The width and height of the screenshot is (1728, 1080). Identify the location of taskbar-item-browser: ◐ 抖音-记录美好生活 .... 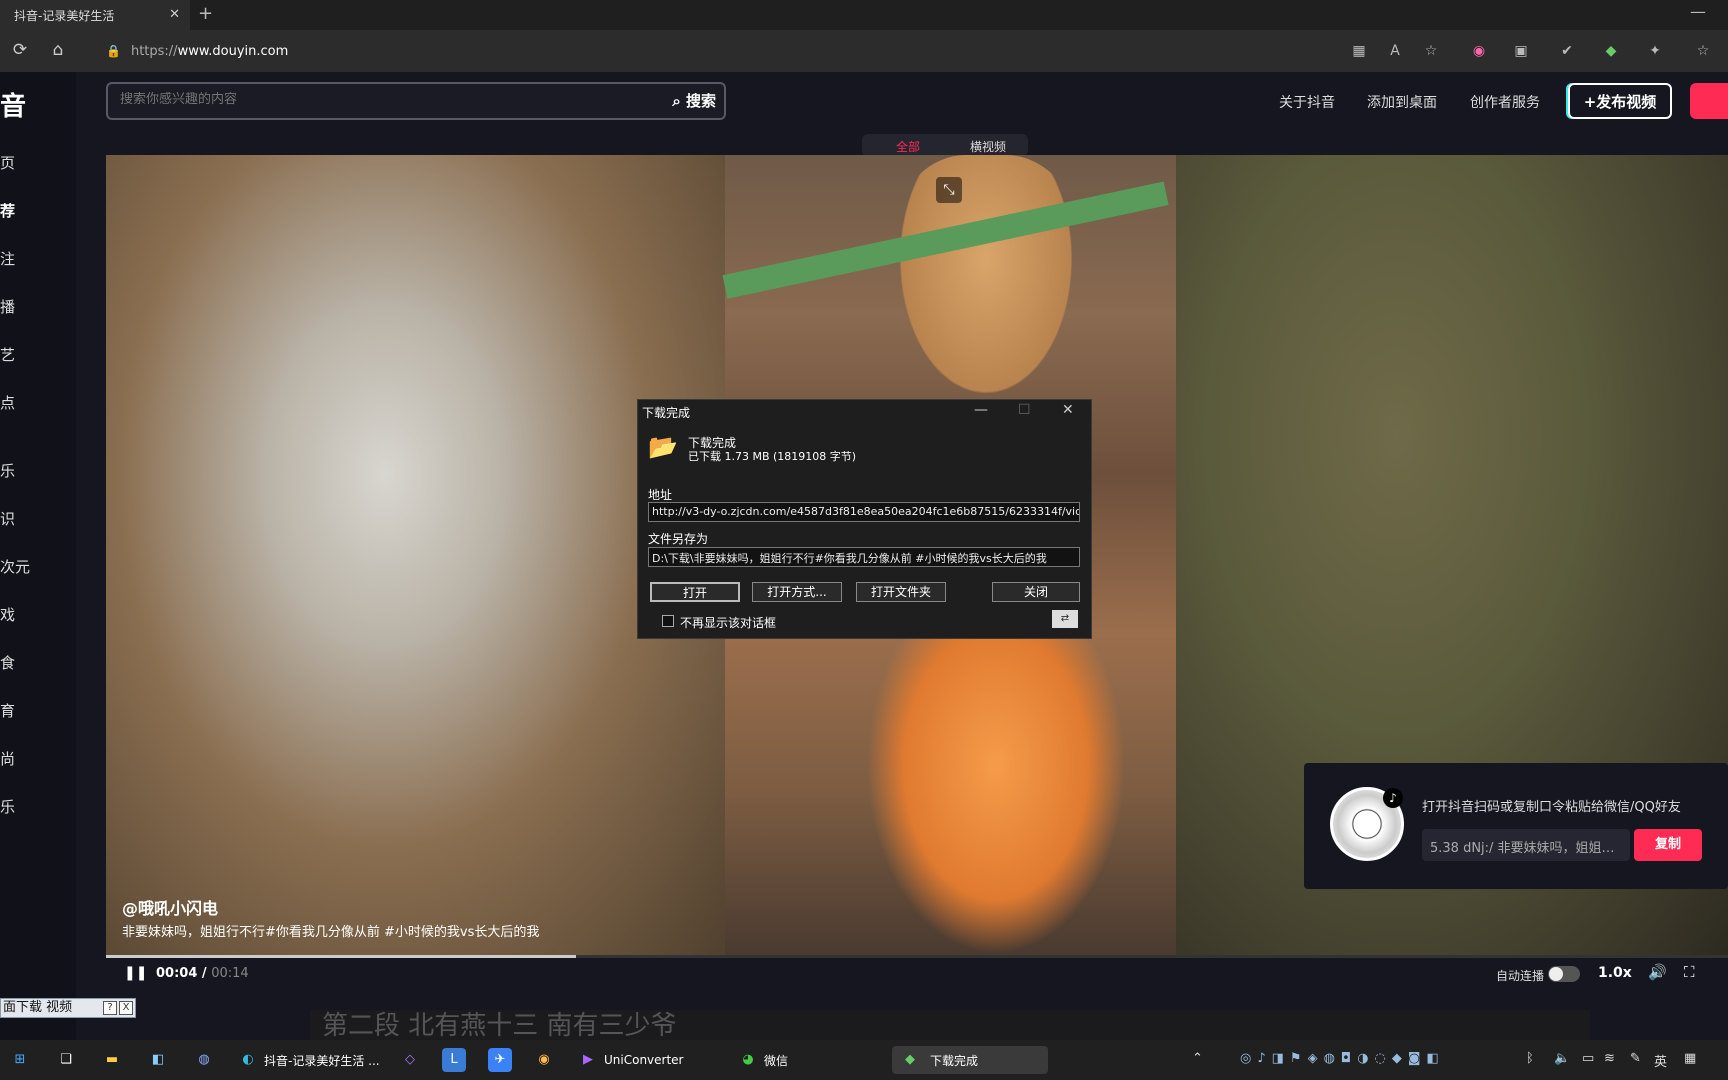
(311, 1060).